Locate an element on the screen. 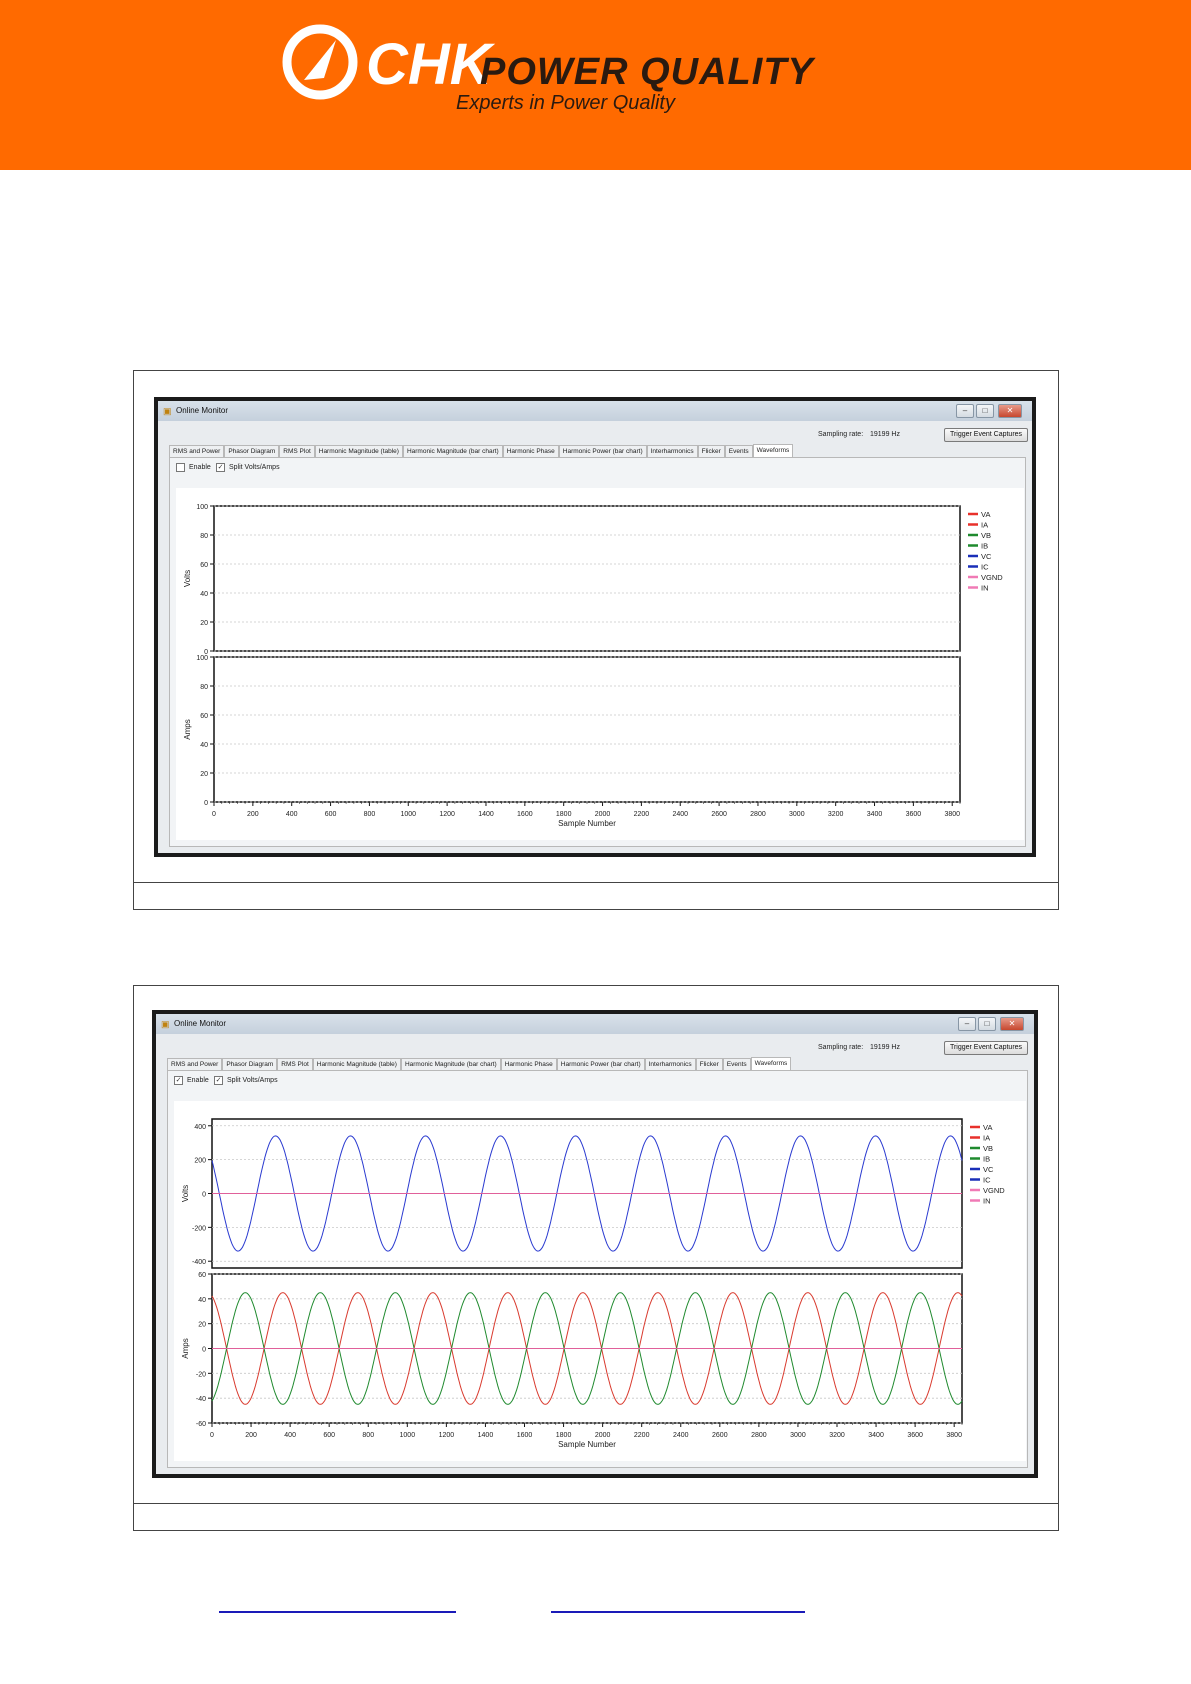 Image resolution: width=1191 pixels, height=1684 pixels. enable-checkbox: Enable is located at coordinates (193, 467).